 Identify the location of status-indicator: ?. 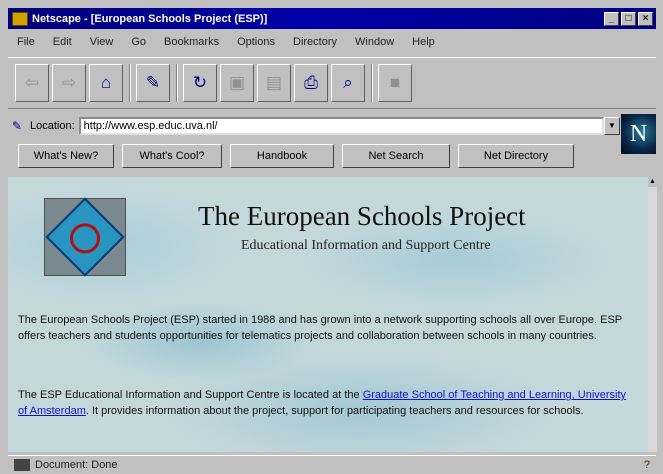
(646, 465).